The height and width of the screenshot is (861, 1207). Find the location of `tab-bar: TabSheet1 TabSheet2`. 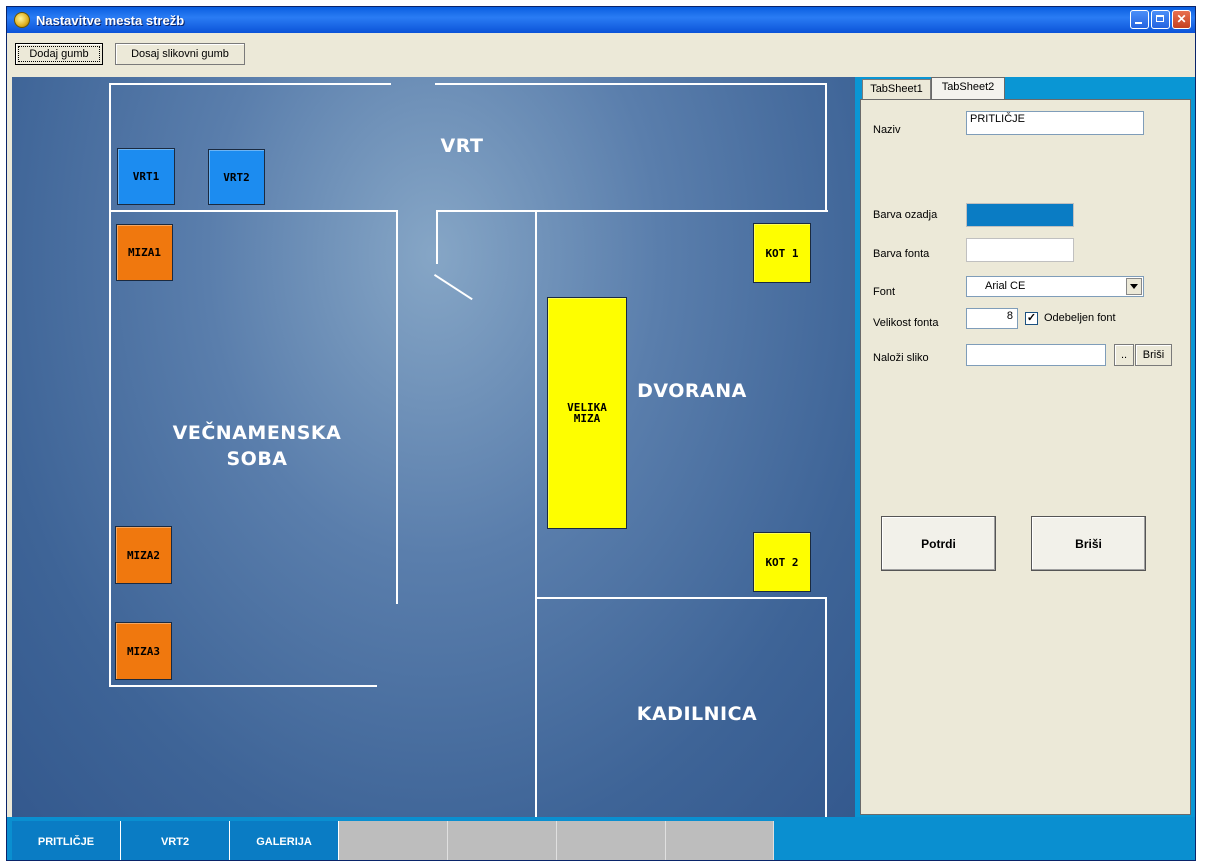

tab-bar: TabSheet1 TabSheet2 is located at coordinates (1025, 88).